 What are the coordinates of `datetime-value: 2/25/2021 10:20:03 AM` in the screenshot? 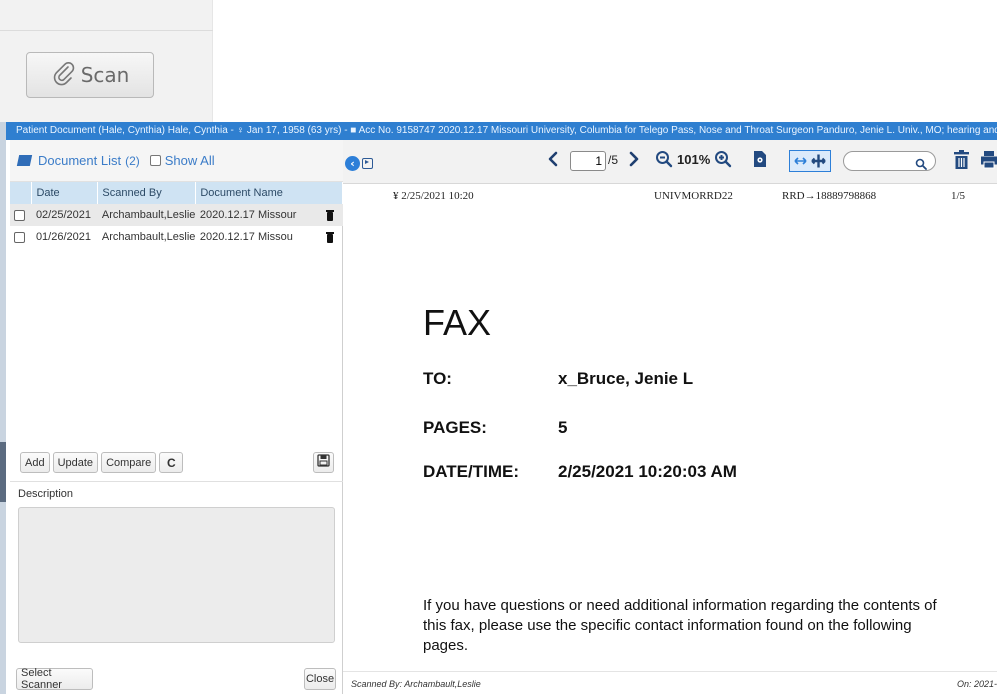 It's located at (647, 471).